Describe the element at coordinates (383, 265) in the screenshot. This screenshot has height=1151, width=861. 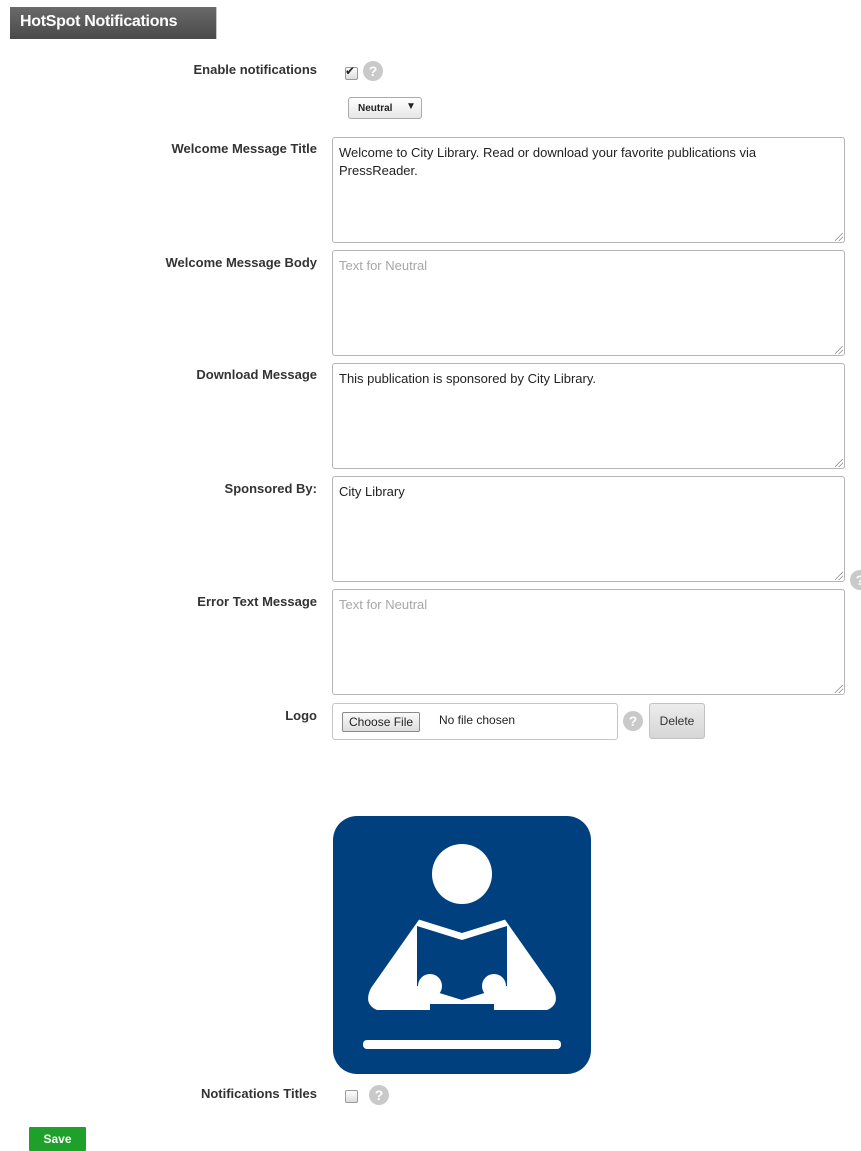
I see `welcome-body-placeholder: Text for Neutral` at that location.